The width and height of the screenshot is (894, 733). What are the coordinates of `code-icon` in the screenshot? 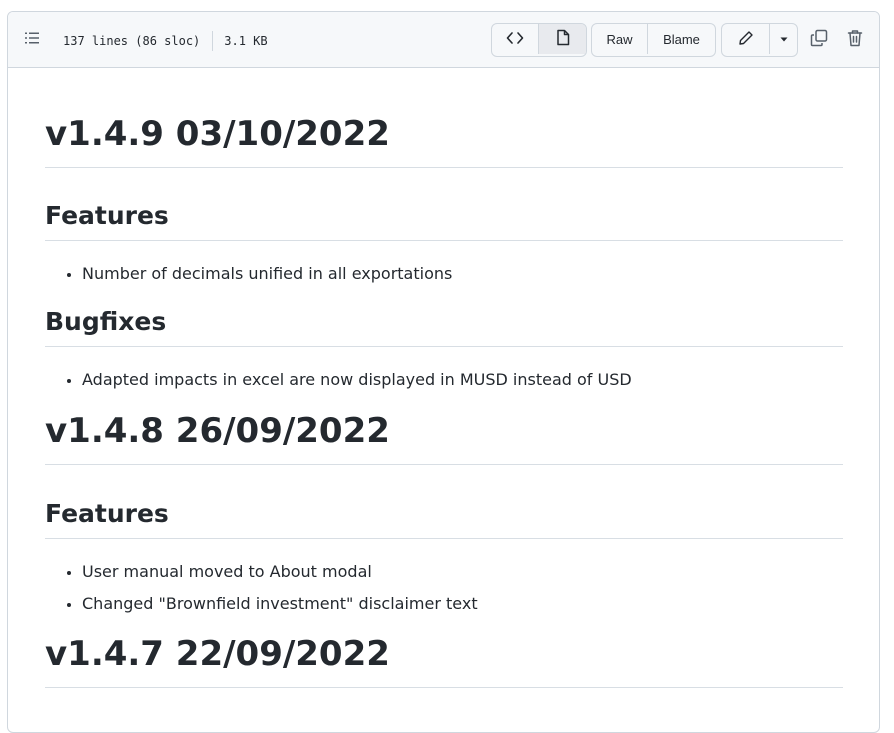 It's located at (515, 39).